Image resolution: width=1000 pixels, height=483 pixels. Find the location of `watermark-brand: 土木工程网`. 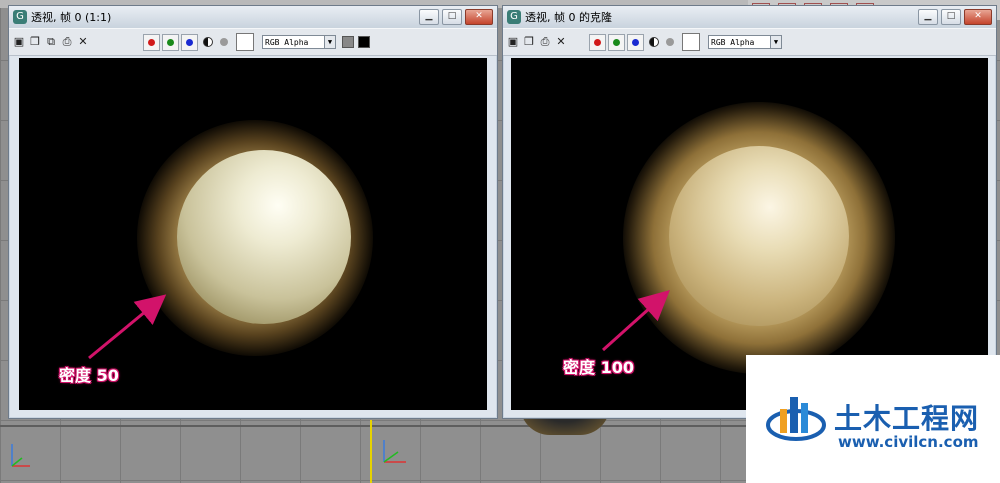

watermark-brand: 土木工程网 is located at coordinates (907, 418).